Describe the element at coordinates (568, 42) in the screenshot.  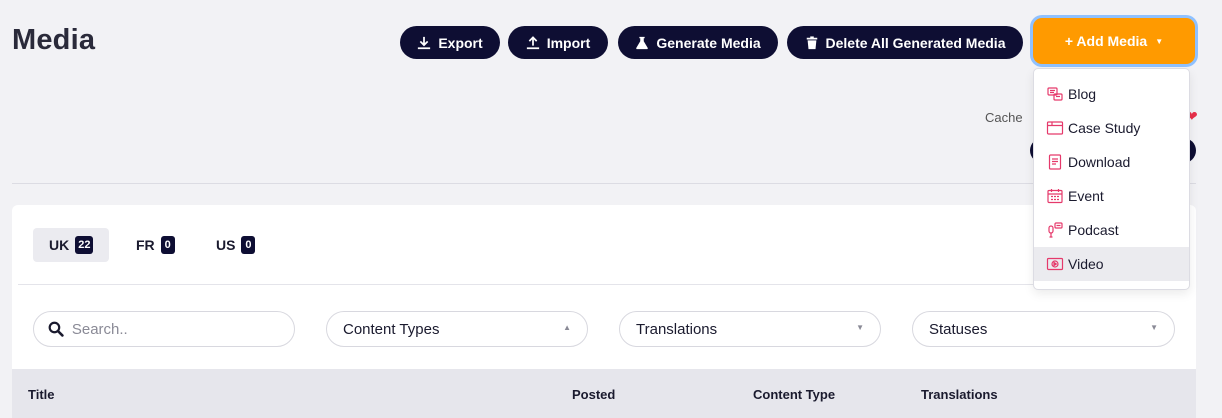
I see `import-label: Import` at that location.